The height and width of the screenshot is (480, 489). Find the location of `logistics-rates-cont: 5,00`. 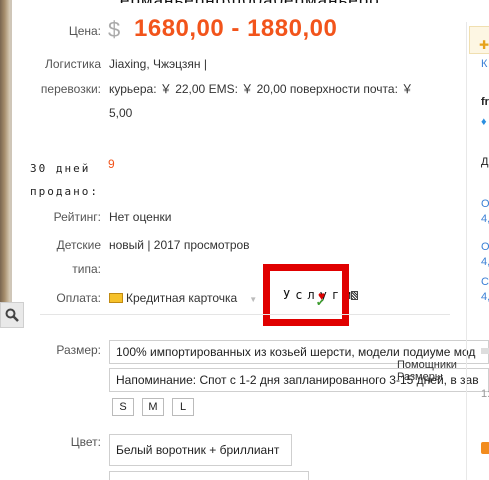

logistics-rates-cont: 5,00 is located at coordinates (121, 113).